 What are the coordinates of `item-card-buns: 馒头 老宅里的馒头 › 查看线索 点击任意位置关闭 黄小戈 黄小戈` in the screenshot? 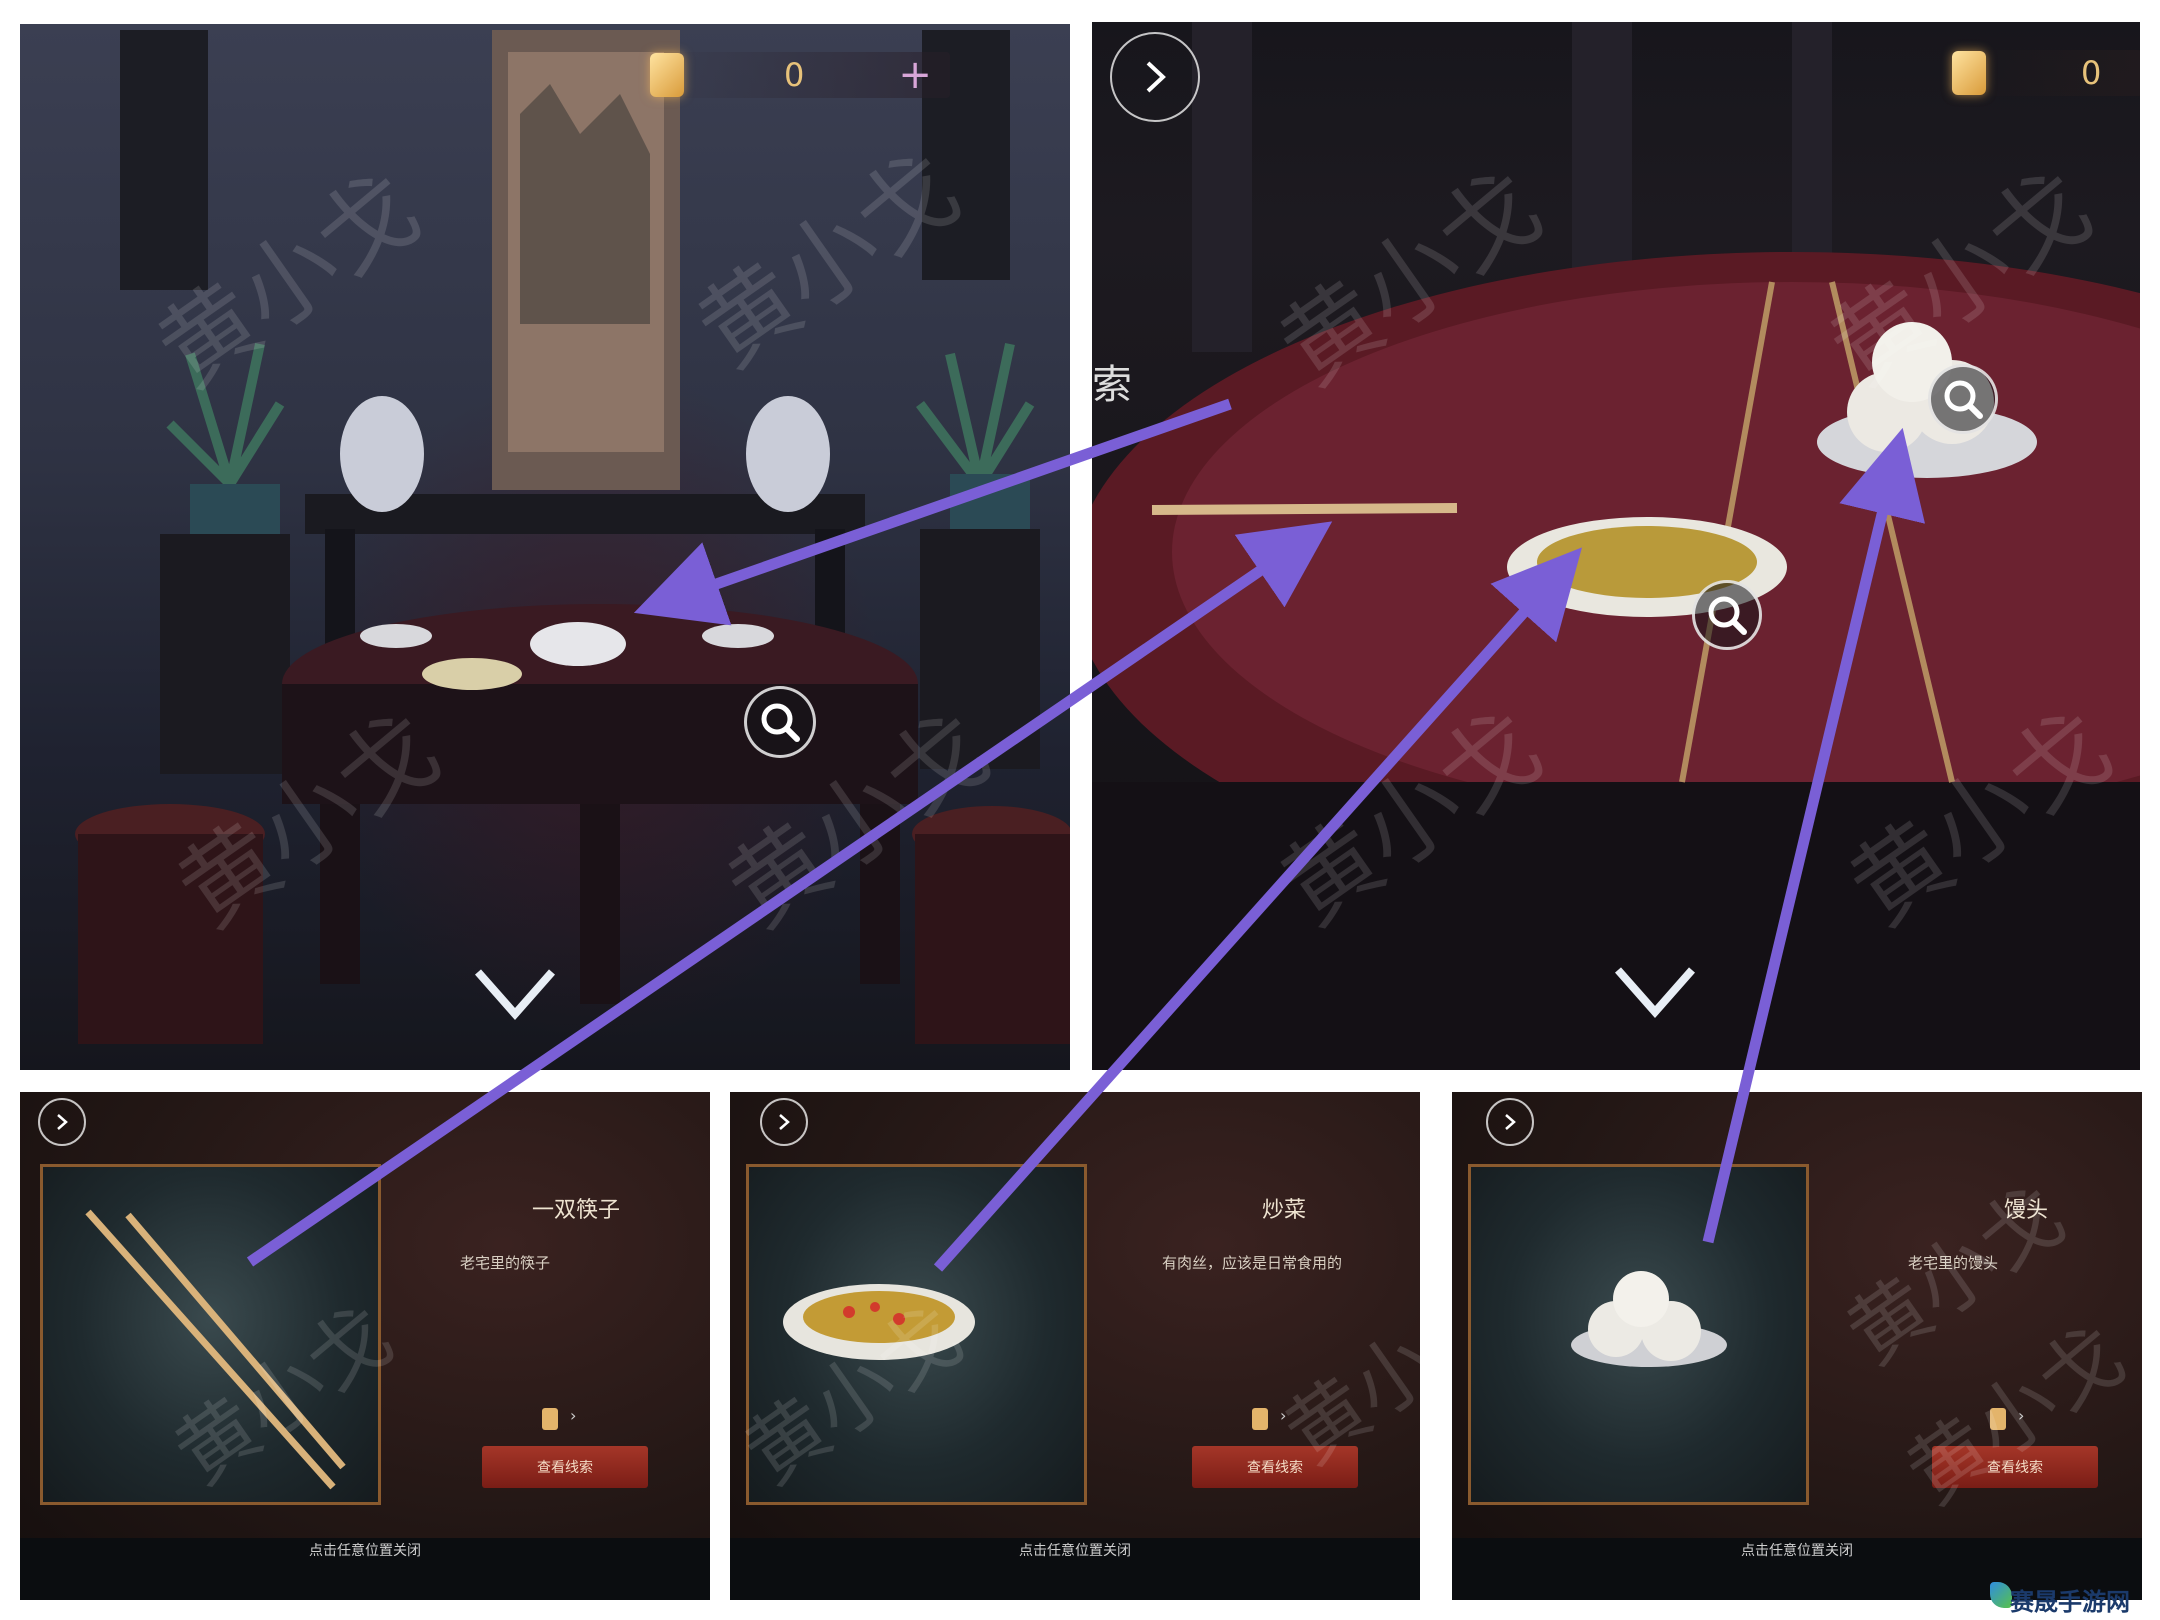 It's located at (1797, 1346).